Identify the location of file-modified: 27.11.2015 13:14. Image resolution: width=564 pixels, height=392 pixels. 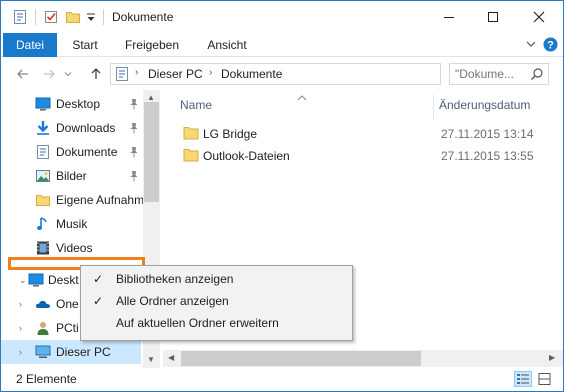
(487, 134).